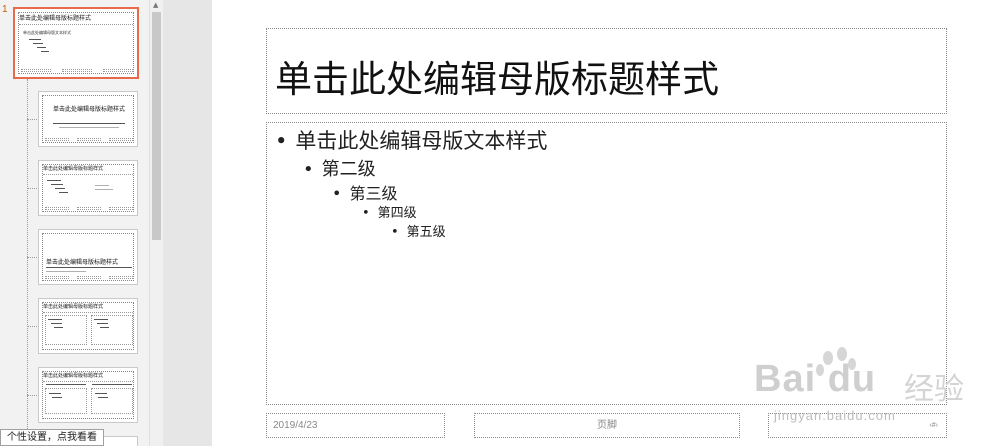 Image resolution: width=1000 pixels, height=446 pixels. Describe the element at coordinates (66, 401) in the screenshot. I see `thumbnail-content-left` at that location.